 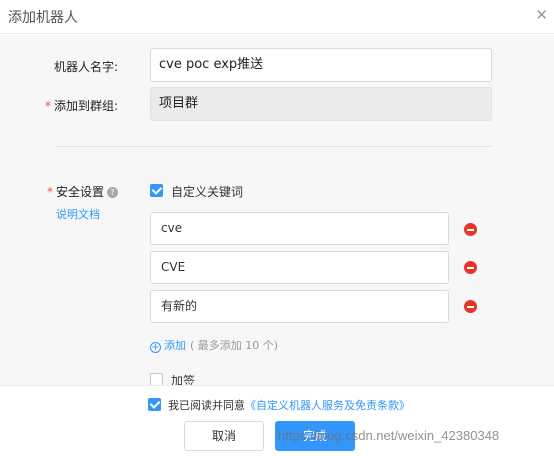 I want to click on custom-keyword-checkbox, so click(x=156, y=190).